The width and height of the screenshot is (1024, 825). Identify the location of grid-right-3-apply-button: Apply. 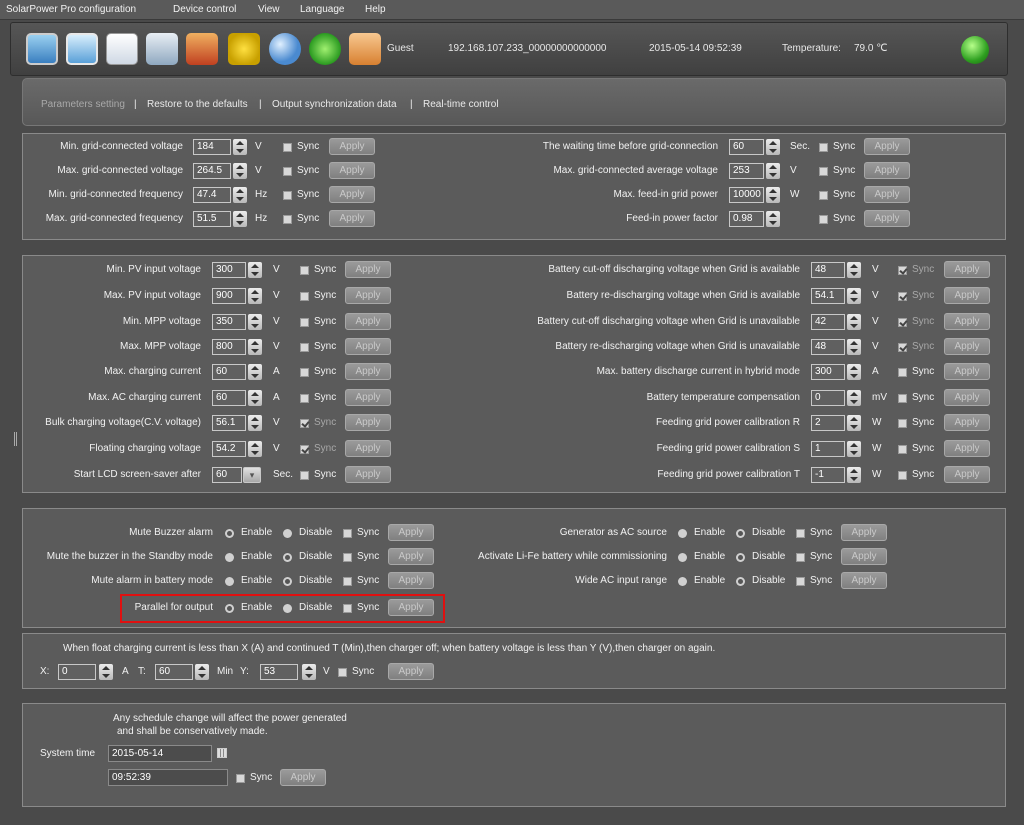
(887, 218).